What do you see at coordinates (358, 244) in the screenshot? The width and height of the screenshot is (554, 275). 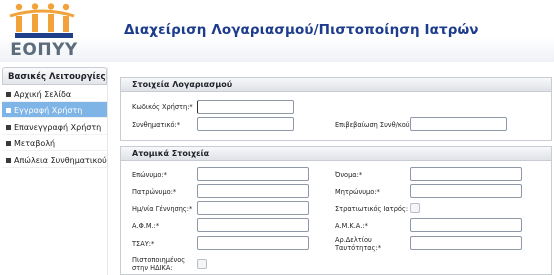 I see `id-card-label: Αρ.Δελτίου Ταυτότητας:*` at bounding box center [358, 244].